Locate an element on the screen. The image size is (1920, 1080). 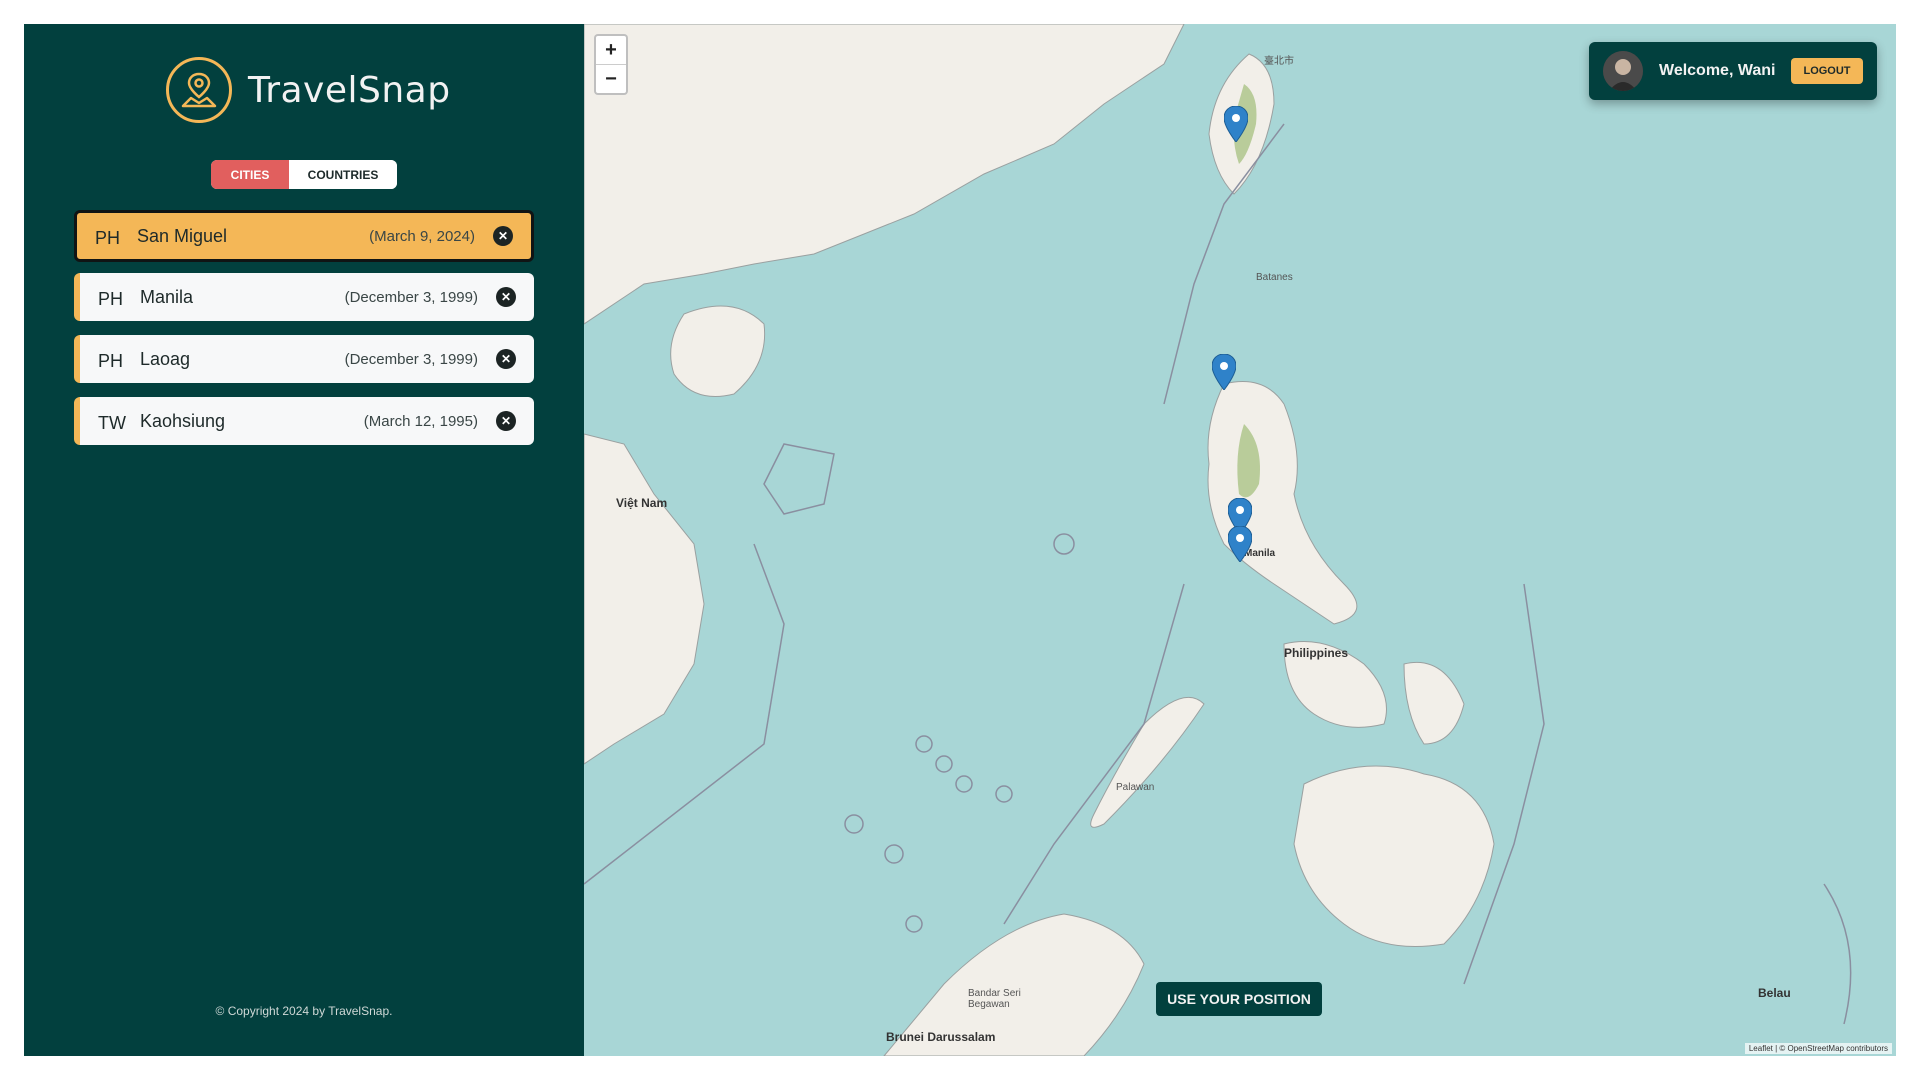
copyright-text: © Copyright 2024 by TravelSnap. is located at coordinates (304, 1011).